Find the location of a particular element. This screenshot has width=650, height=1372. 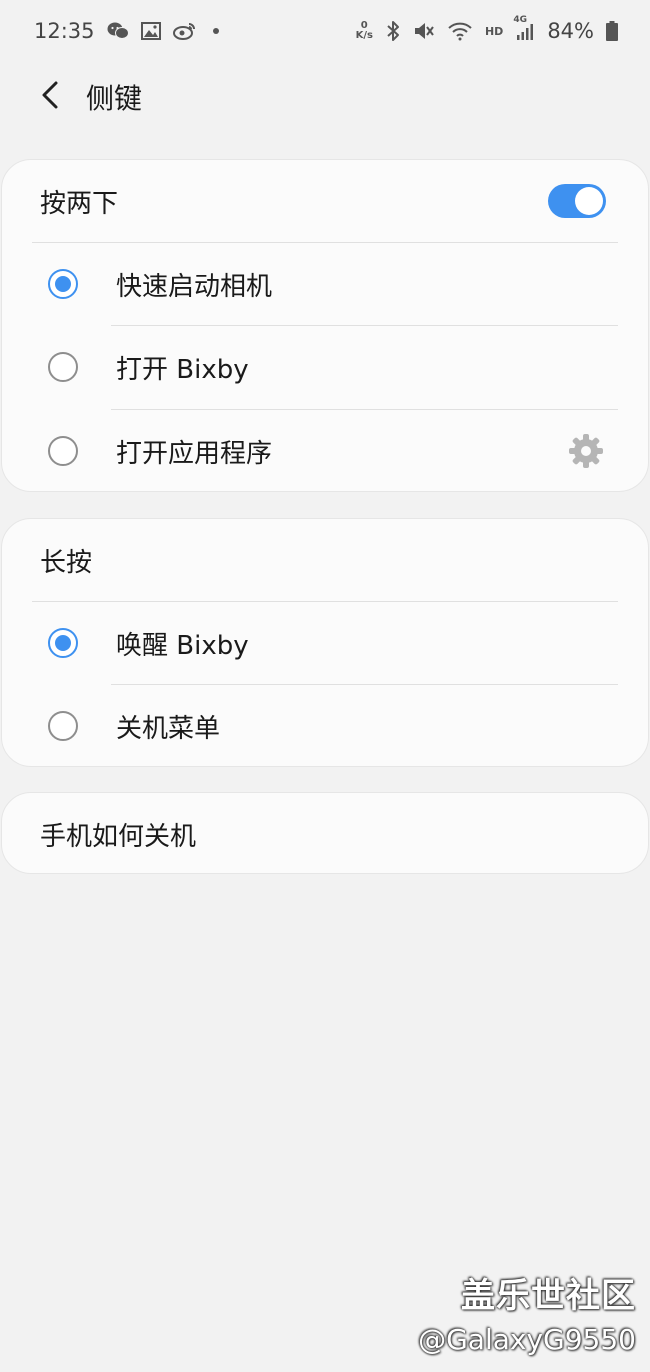

mute-icon is located at coordinates (424, 31).